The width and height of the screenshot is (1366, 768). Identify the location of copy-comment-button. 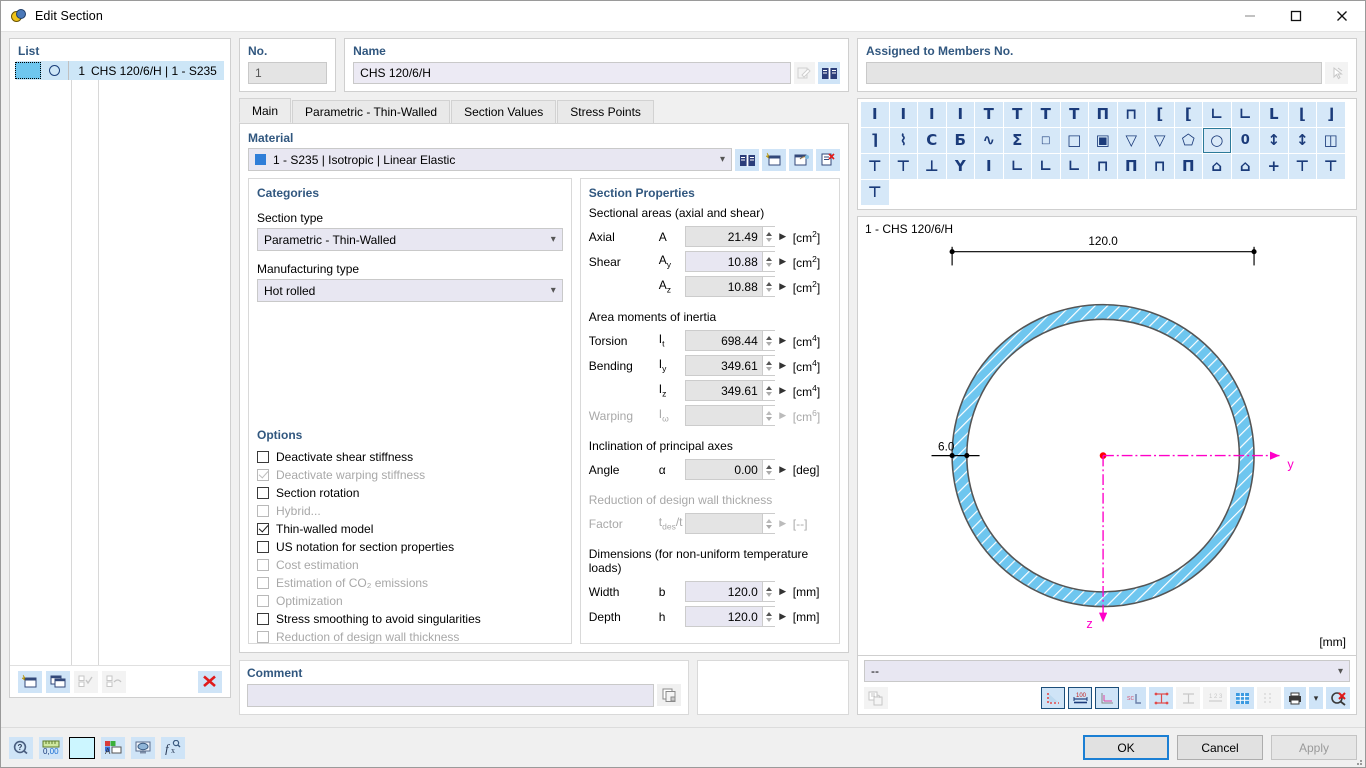
(669, 695).